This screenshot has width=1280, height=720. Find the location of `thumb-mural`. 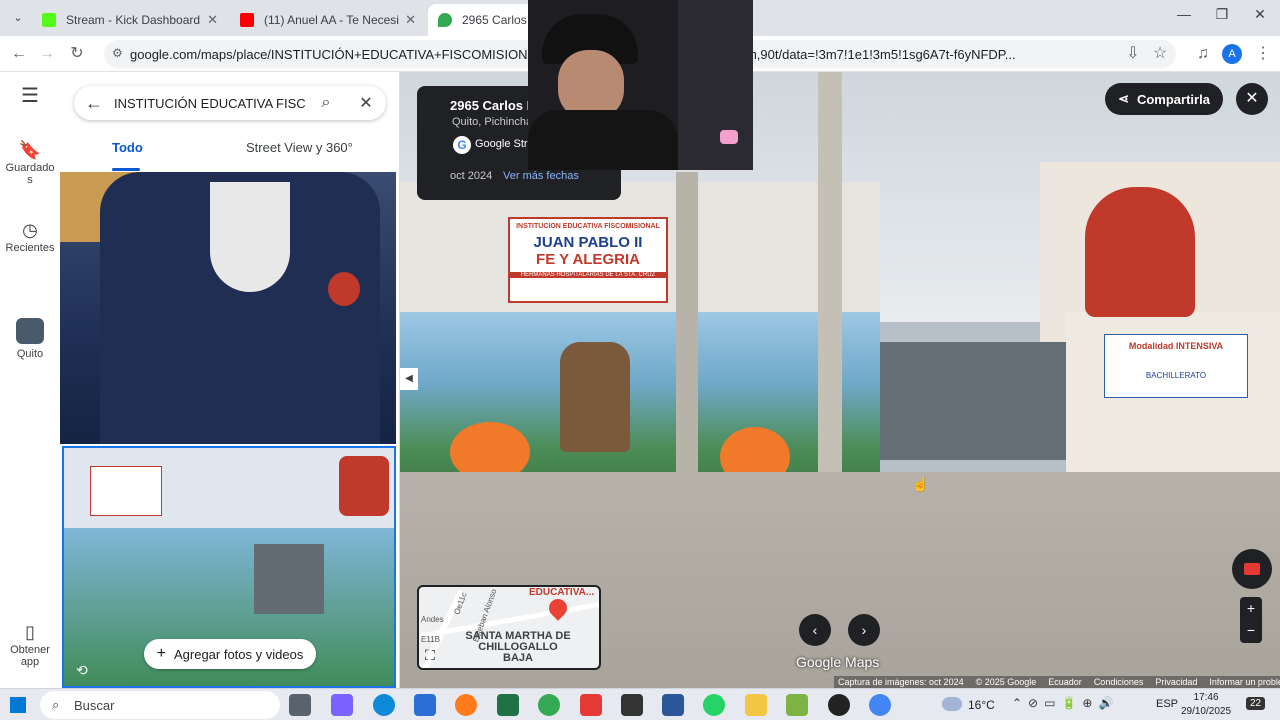

thumb-mural is located at coordinates (364, 486).